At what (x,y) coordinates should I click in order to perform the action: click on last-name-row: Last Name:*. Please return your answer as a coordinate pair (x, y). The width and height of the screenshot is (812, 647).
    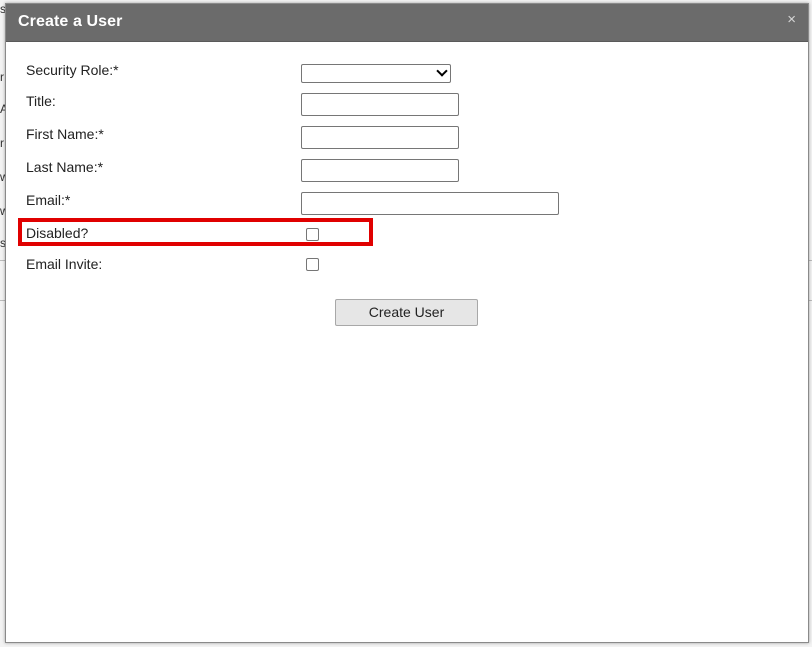
    Looking at the image, I should click on (406, 172).